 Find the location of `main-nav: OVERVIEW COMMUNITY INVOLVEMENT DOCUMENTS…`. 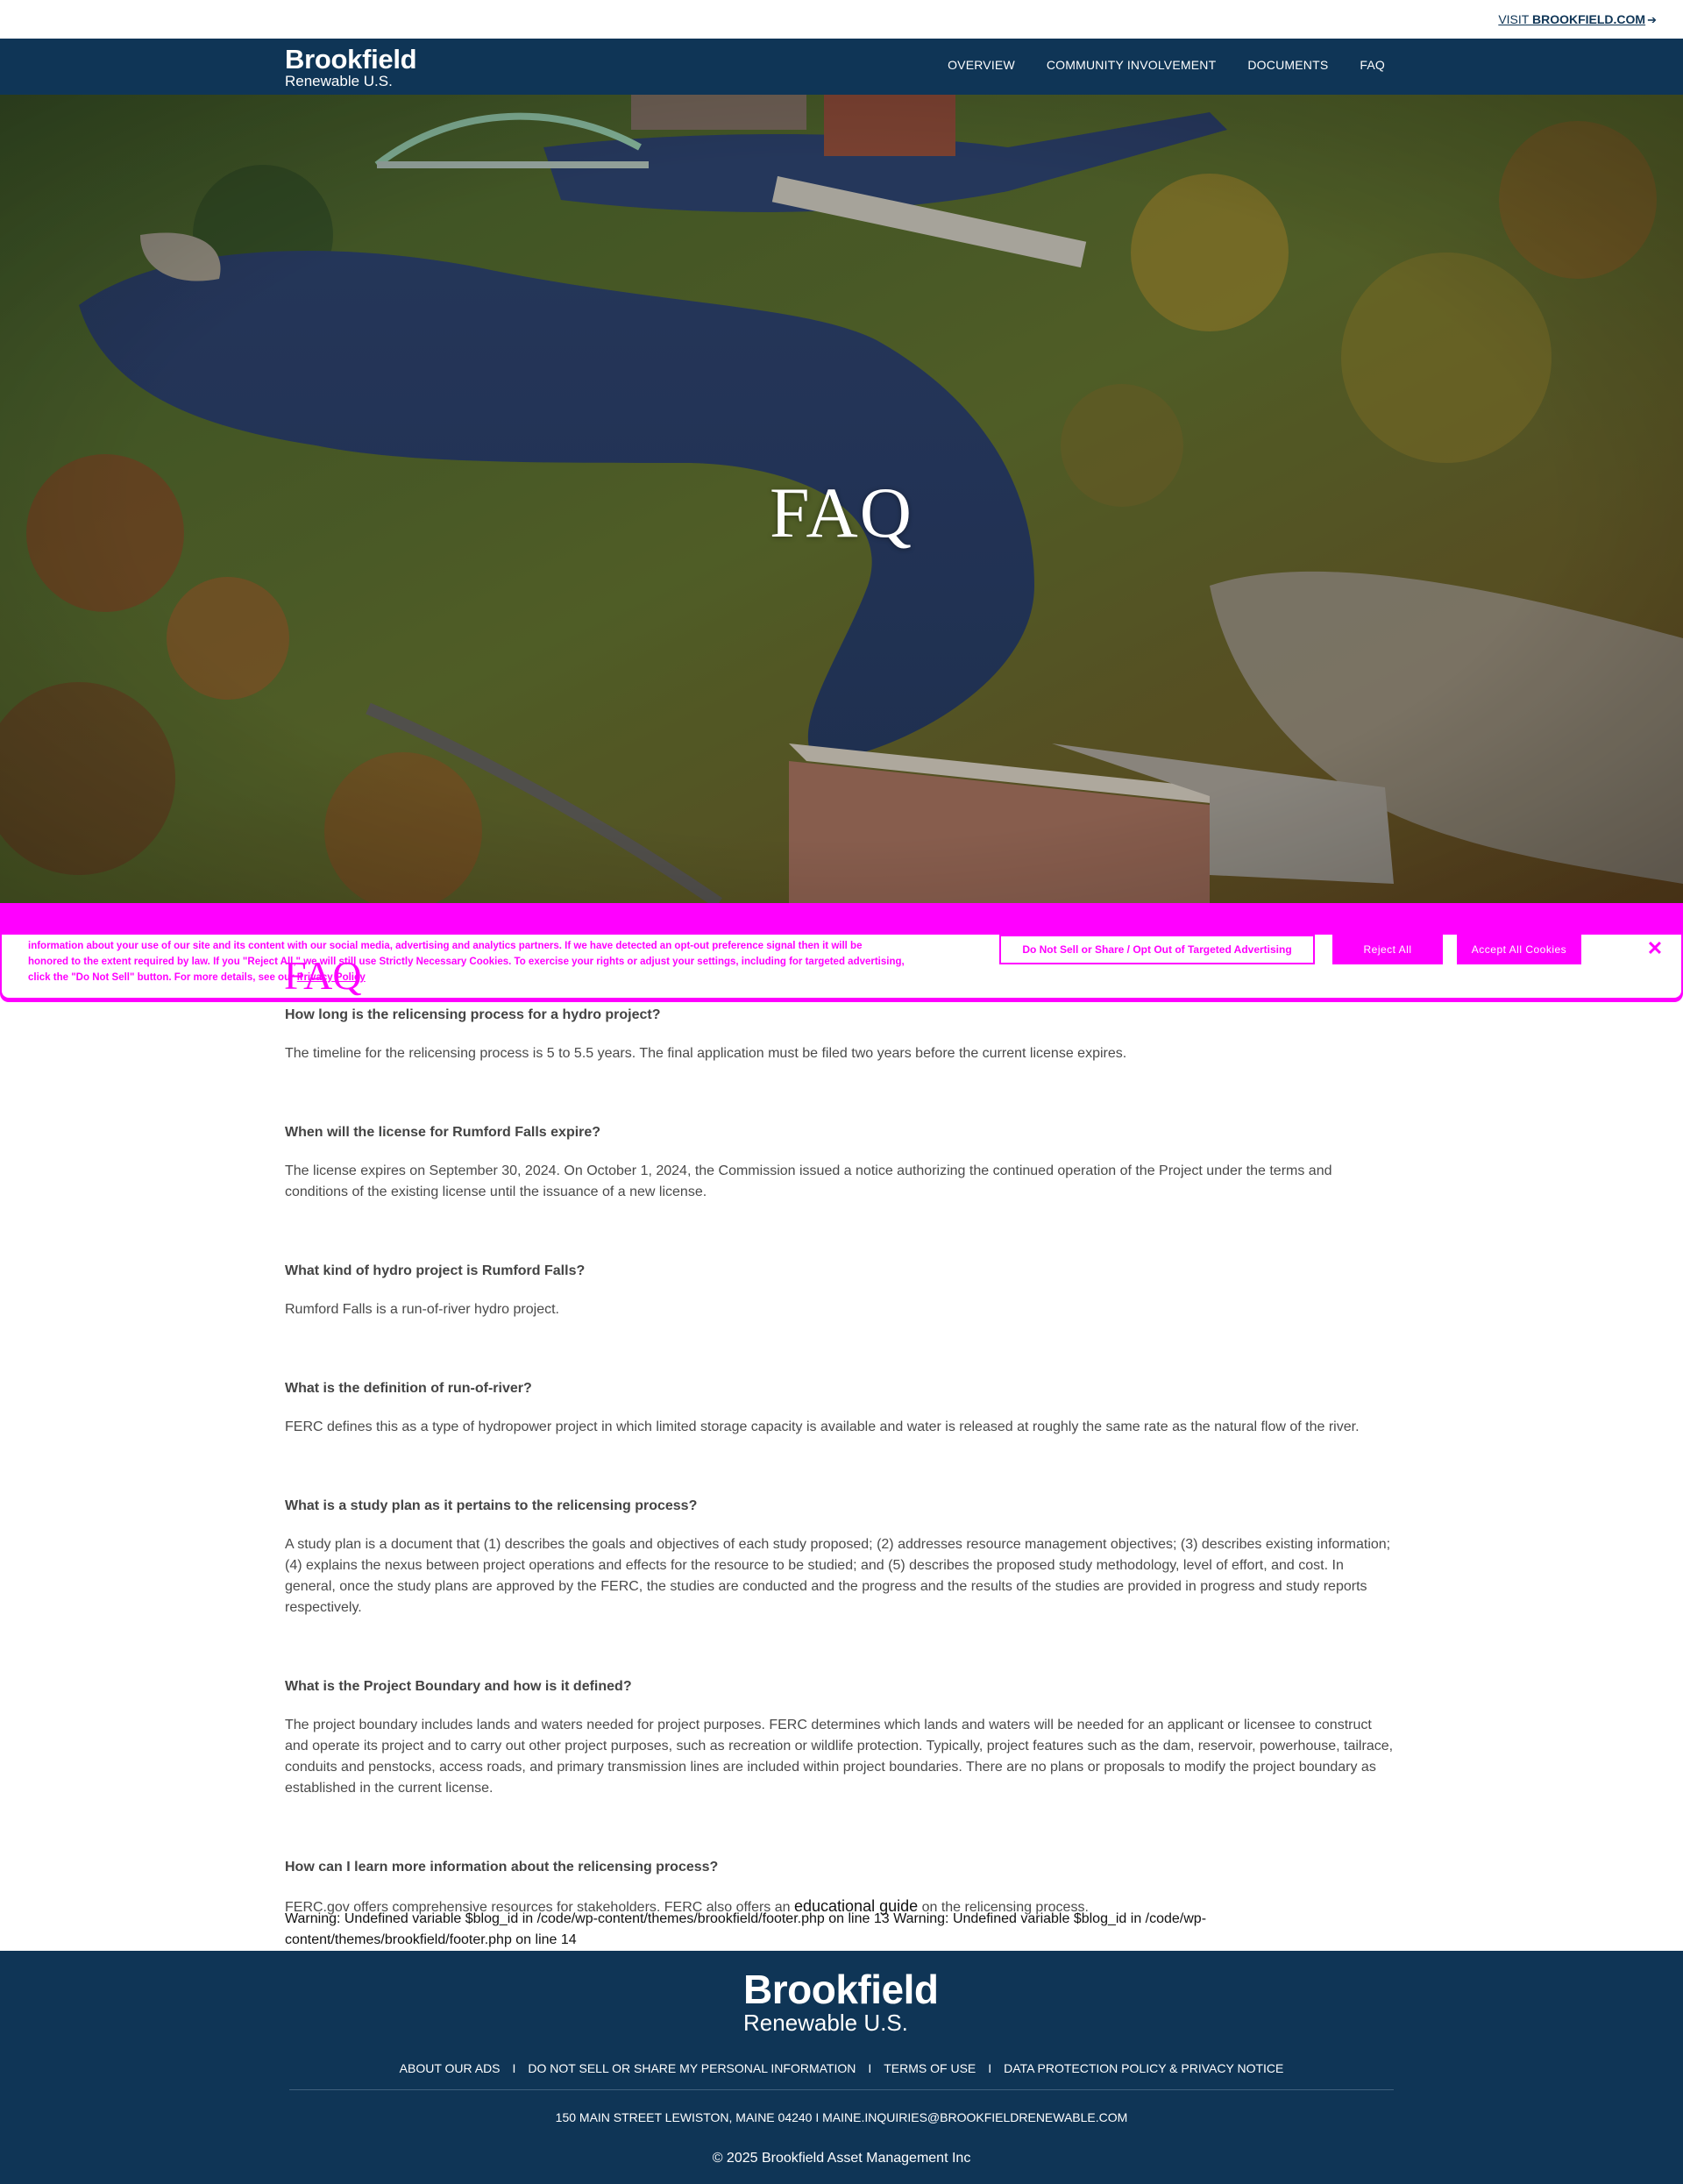

main-nav: OVERVIEW COMMUNITY INVOLVEMENT DOCUMENTS… is located at coordinates (1166, 65).